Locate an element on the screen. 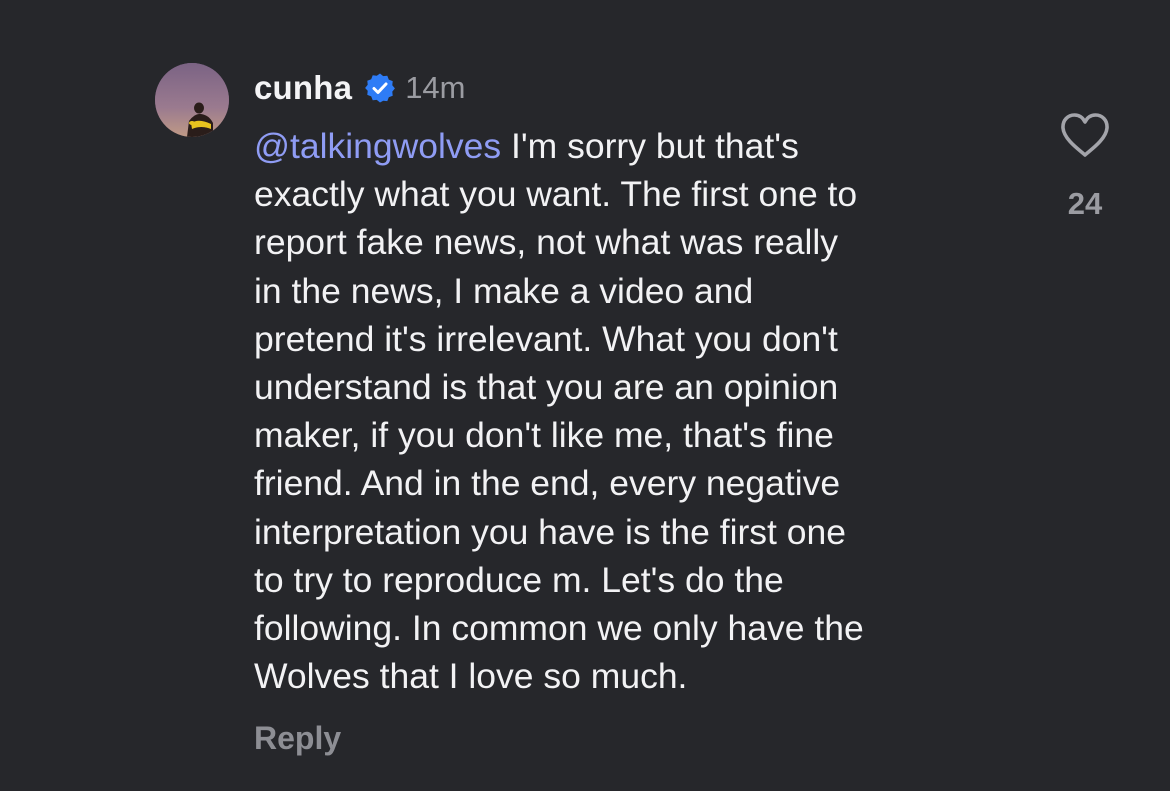 Image resolution: width=1170 pixels, height=791 pixels. comment-line: @talkingwolves I'm sorry but that's is located at coordinates (644, 146).